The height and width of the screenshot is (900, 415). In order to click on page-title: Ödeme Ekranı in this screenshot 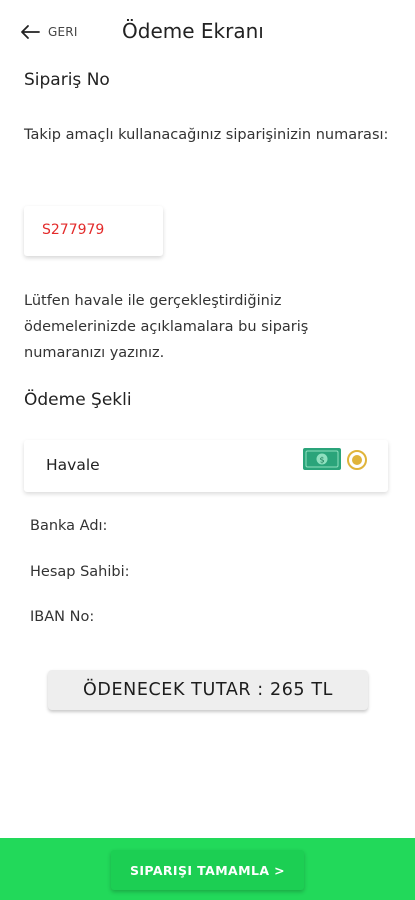, I will do `click(193, 31)`.